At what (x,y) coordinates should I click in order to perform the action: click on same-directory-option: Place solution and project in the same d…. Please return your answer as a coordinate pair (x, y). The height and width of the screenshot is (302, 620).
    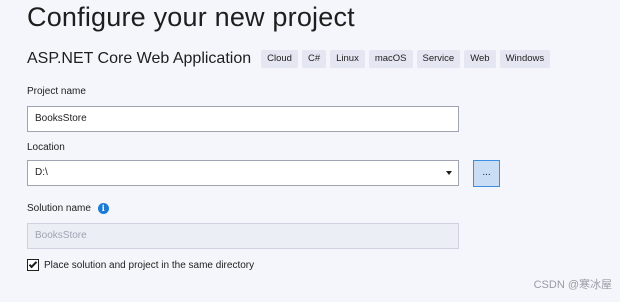
    Looking at the image, I should click on (140, 265).